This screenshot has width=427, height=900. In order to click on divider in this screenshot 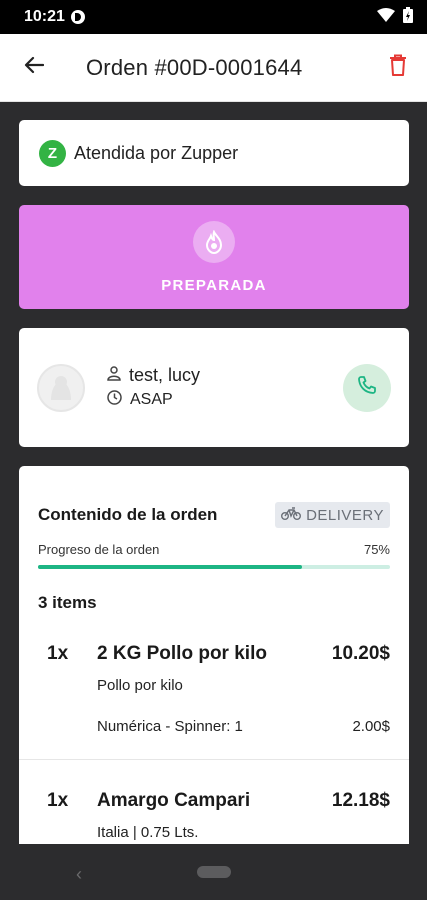, I will do `click(214, 759)`.